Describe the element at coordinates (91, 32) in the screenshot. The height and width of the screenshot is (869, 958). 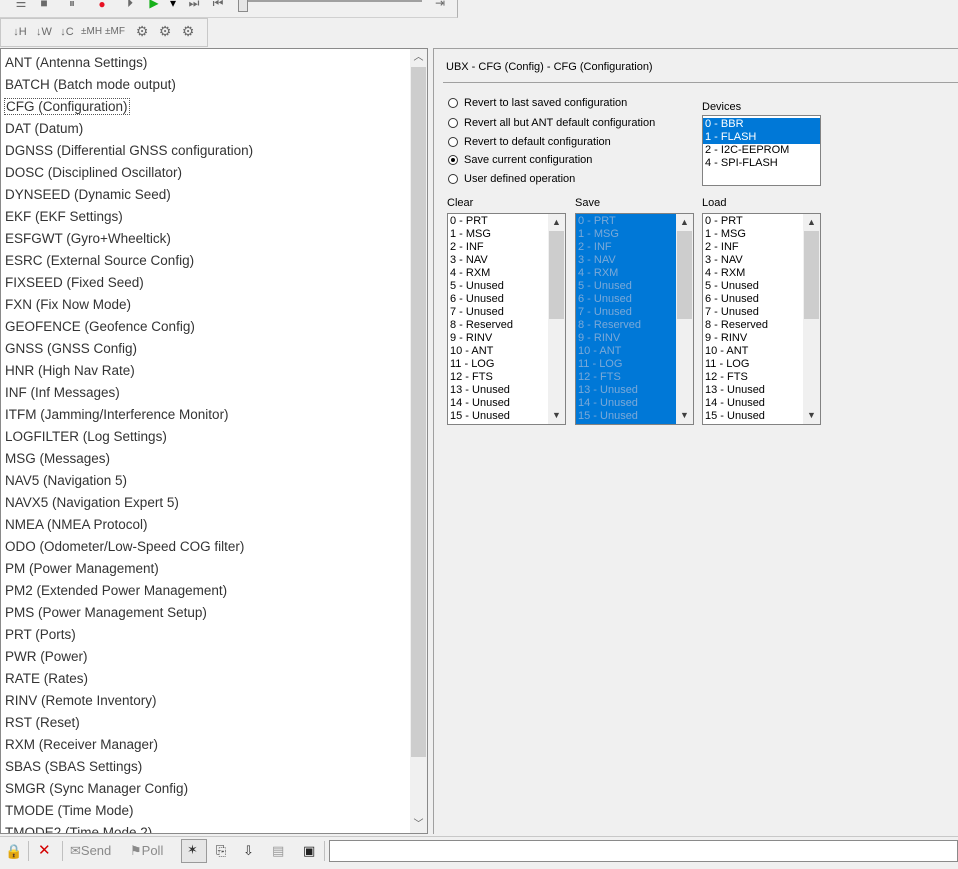
I see `mh-filter-icon: ±MH` at that location.